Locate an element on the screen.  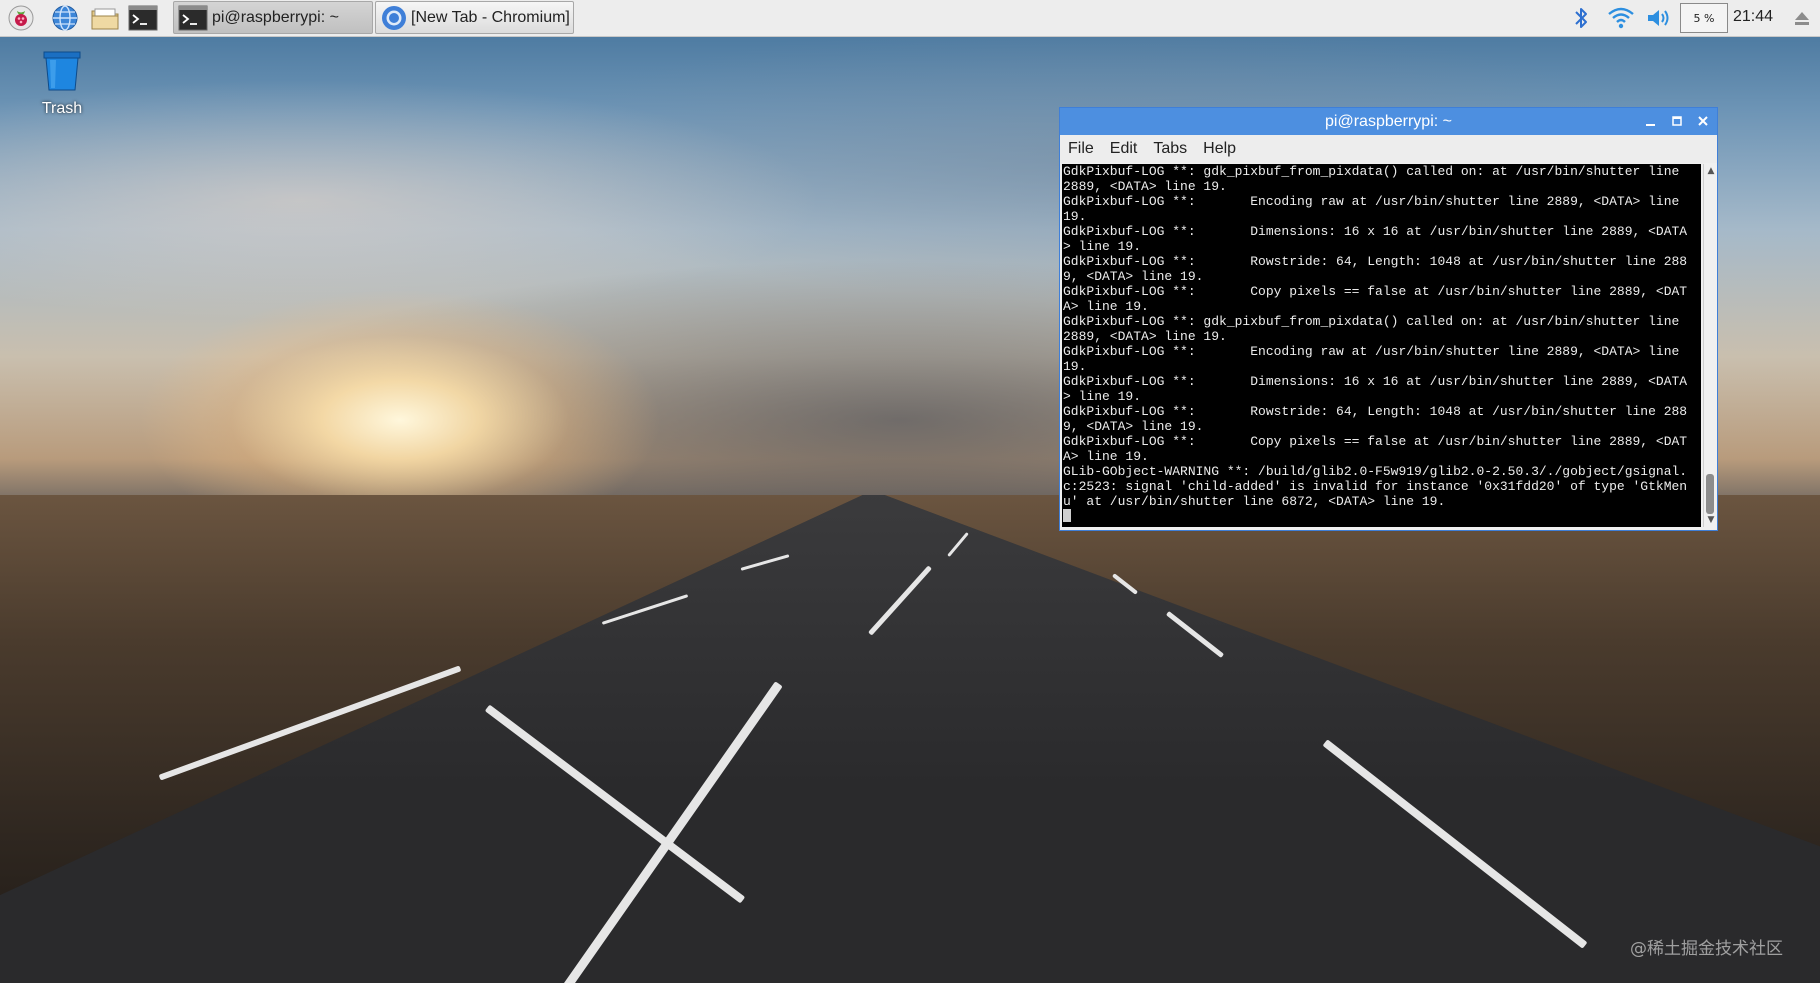
volume-icon is located at coordinates (1659, 18).